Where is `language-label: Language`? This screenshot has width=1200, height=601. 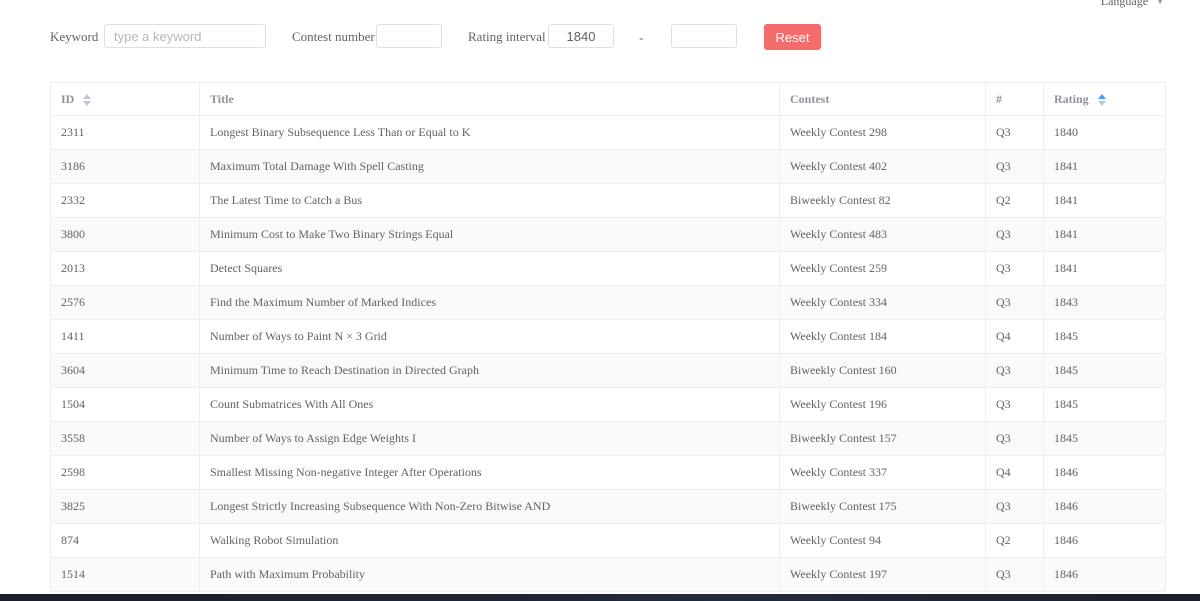
language-label: Language is located at coordinates (1124, 4).